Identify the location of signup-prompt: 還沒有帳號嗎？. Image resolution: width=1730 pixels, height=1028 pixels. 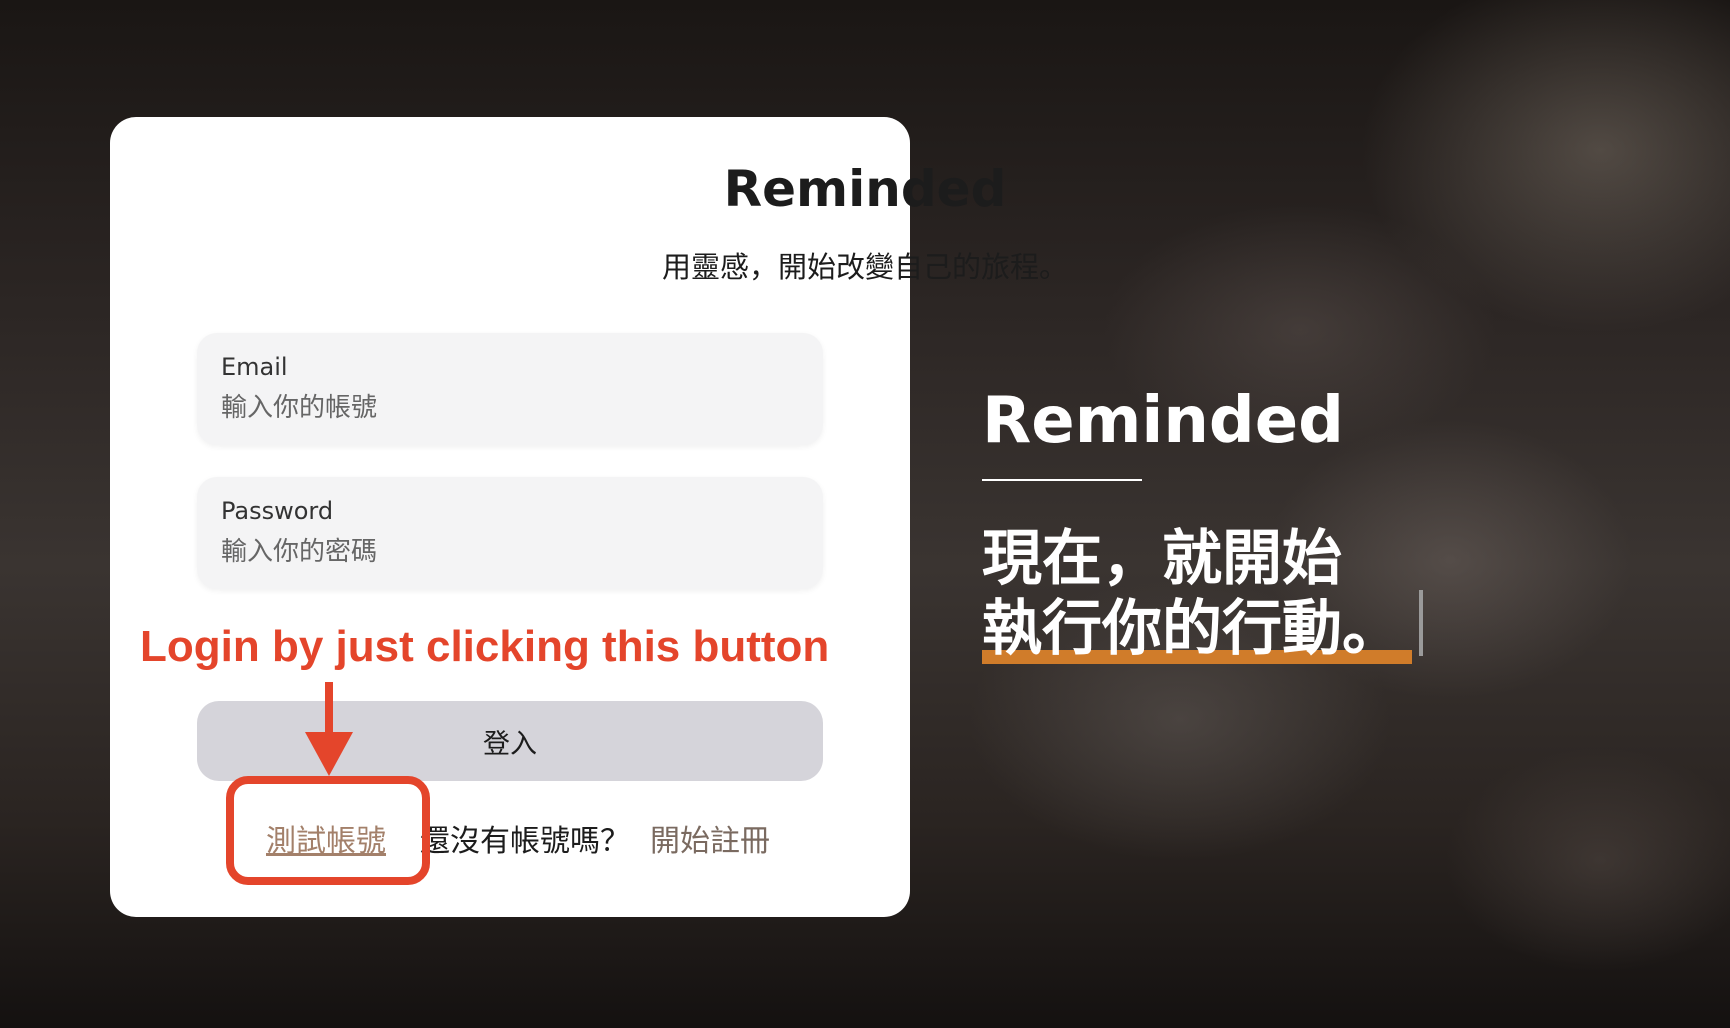
(525, 841).